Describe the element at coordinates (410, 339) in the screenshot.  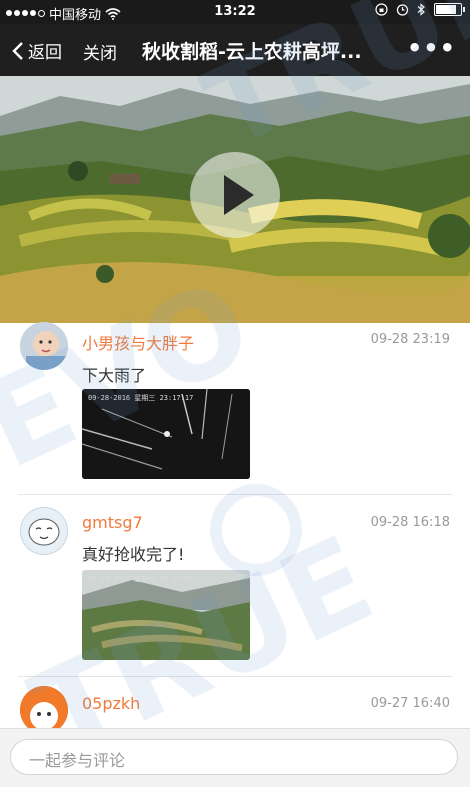
I see `comment-time: 09-28 23:19` at that location.